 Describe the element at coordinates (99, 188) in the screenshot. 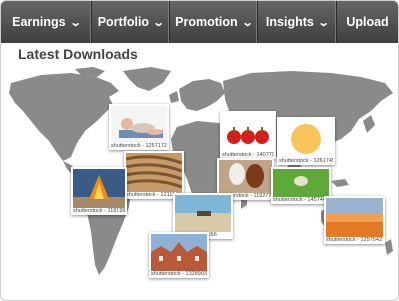

I see `thumbnail-image-bonfire` at that location.